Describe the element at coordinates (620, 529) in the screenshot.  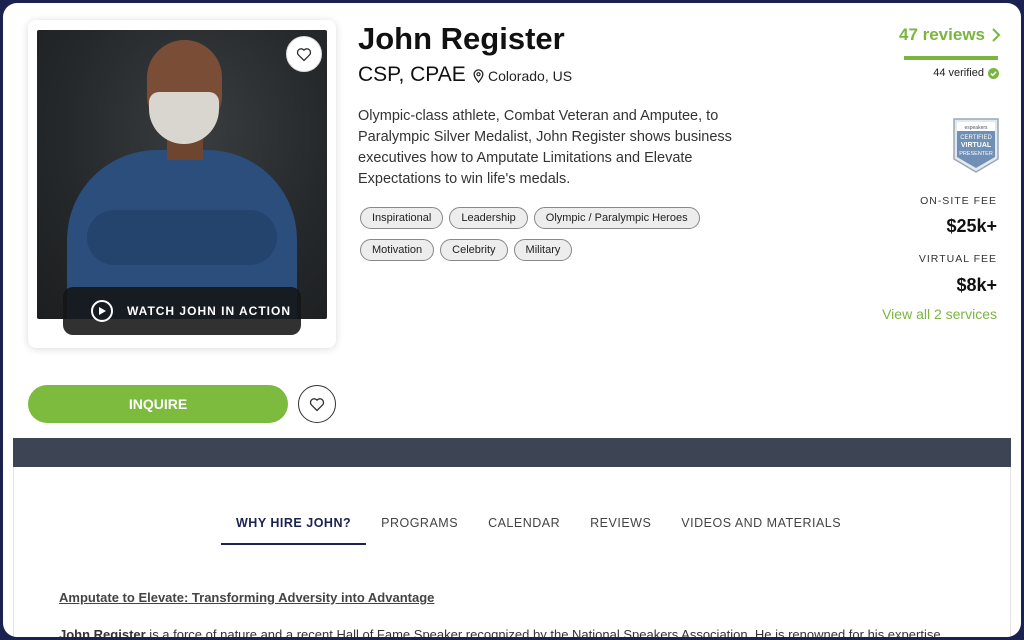
I see `tab-reviews: REVIEWS` at that location.